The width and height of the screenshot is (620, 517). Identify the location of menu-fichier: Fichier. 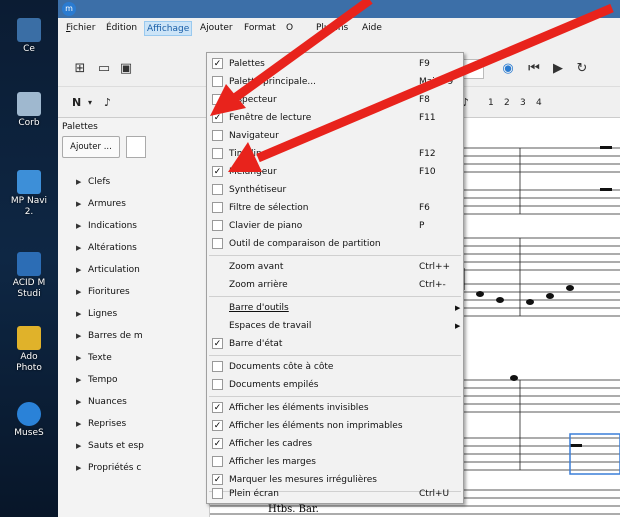
(80, 28).